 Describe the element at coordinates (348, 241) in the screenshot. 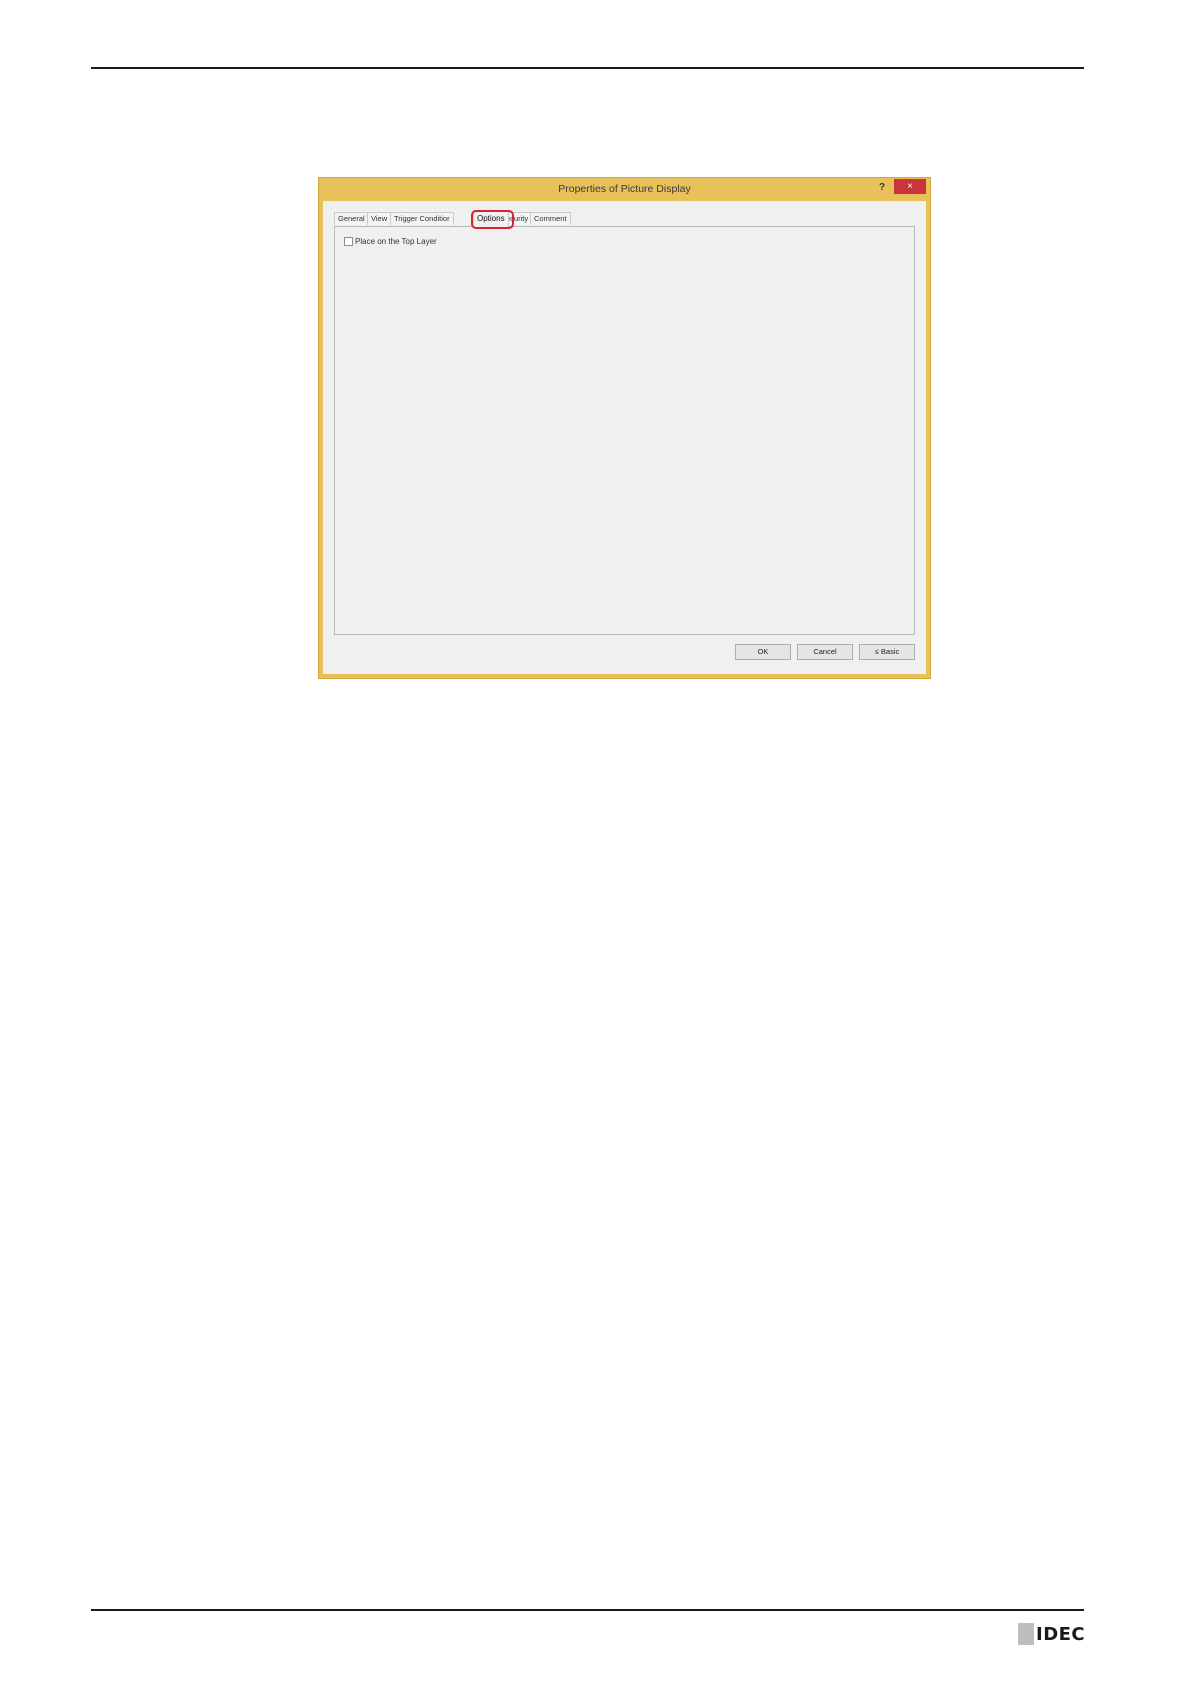

I see `place-top-layer-checkbox` at that location.